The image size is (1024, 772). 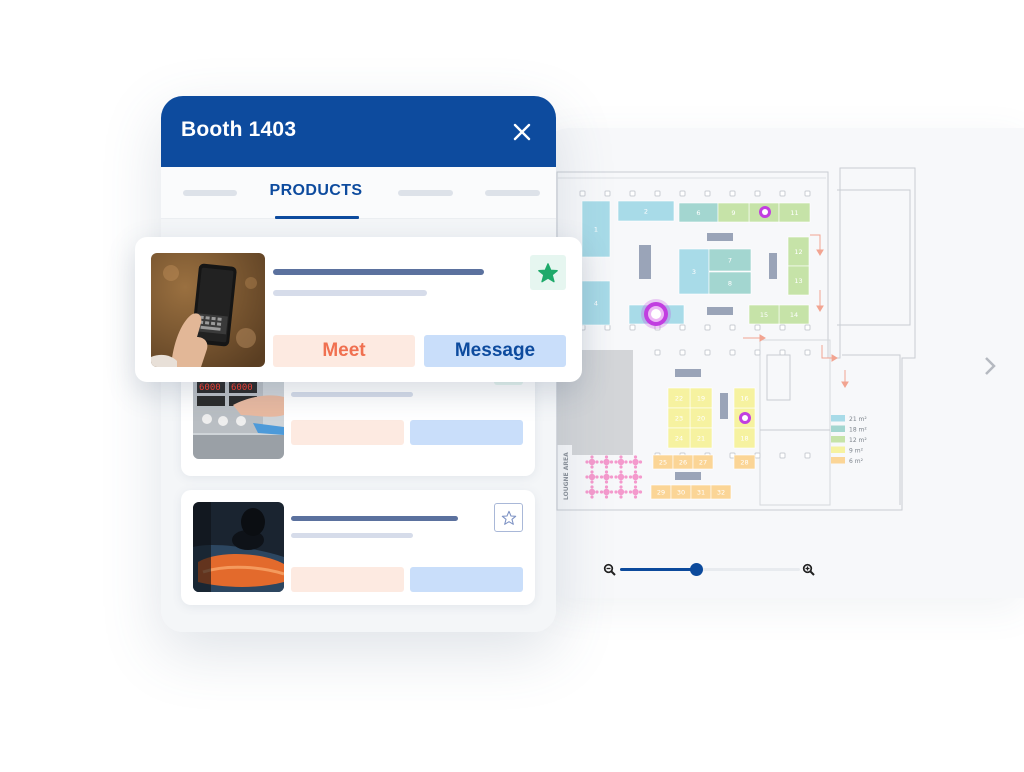 What do you see at coordinates (661, 492) in the screenshot?
I see `booth-29: 29` at bounding box center [661, 492].